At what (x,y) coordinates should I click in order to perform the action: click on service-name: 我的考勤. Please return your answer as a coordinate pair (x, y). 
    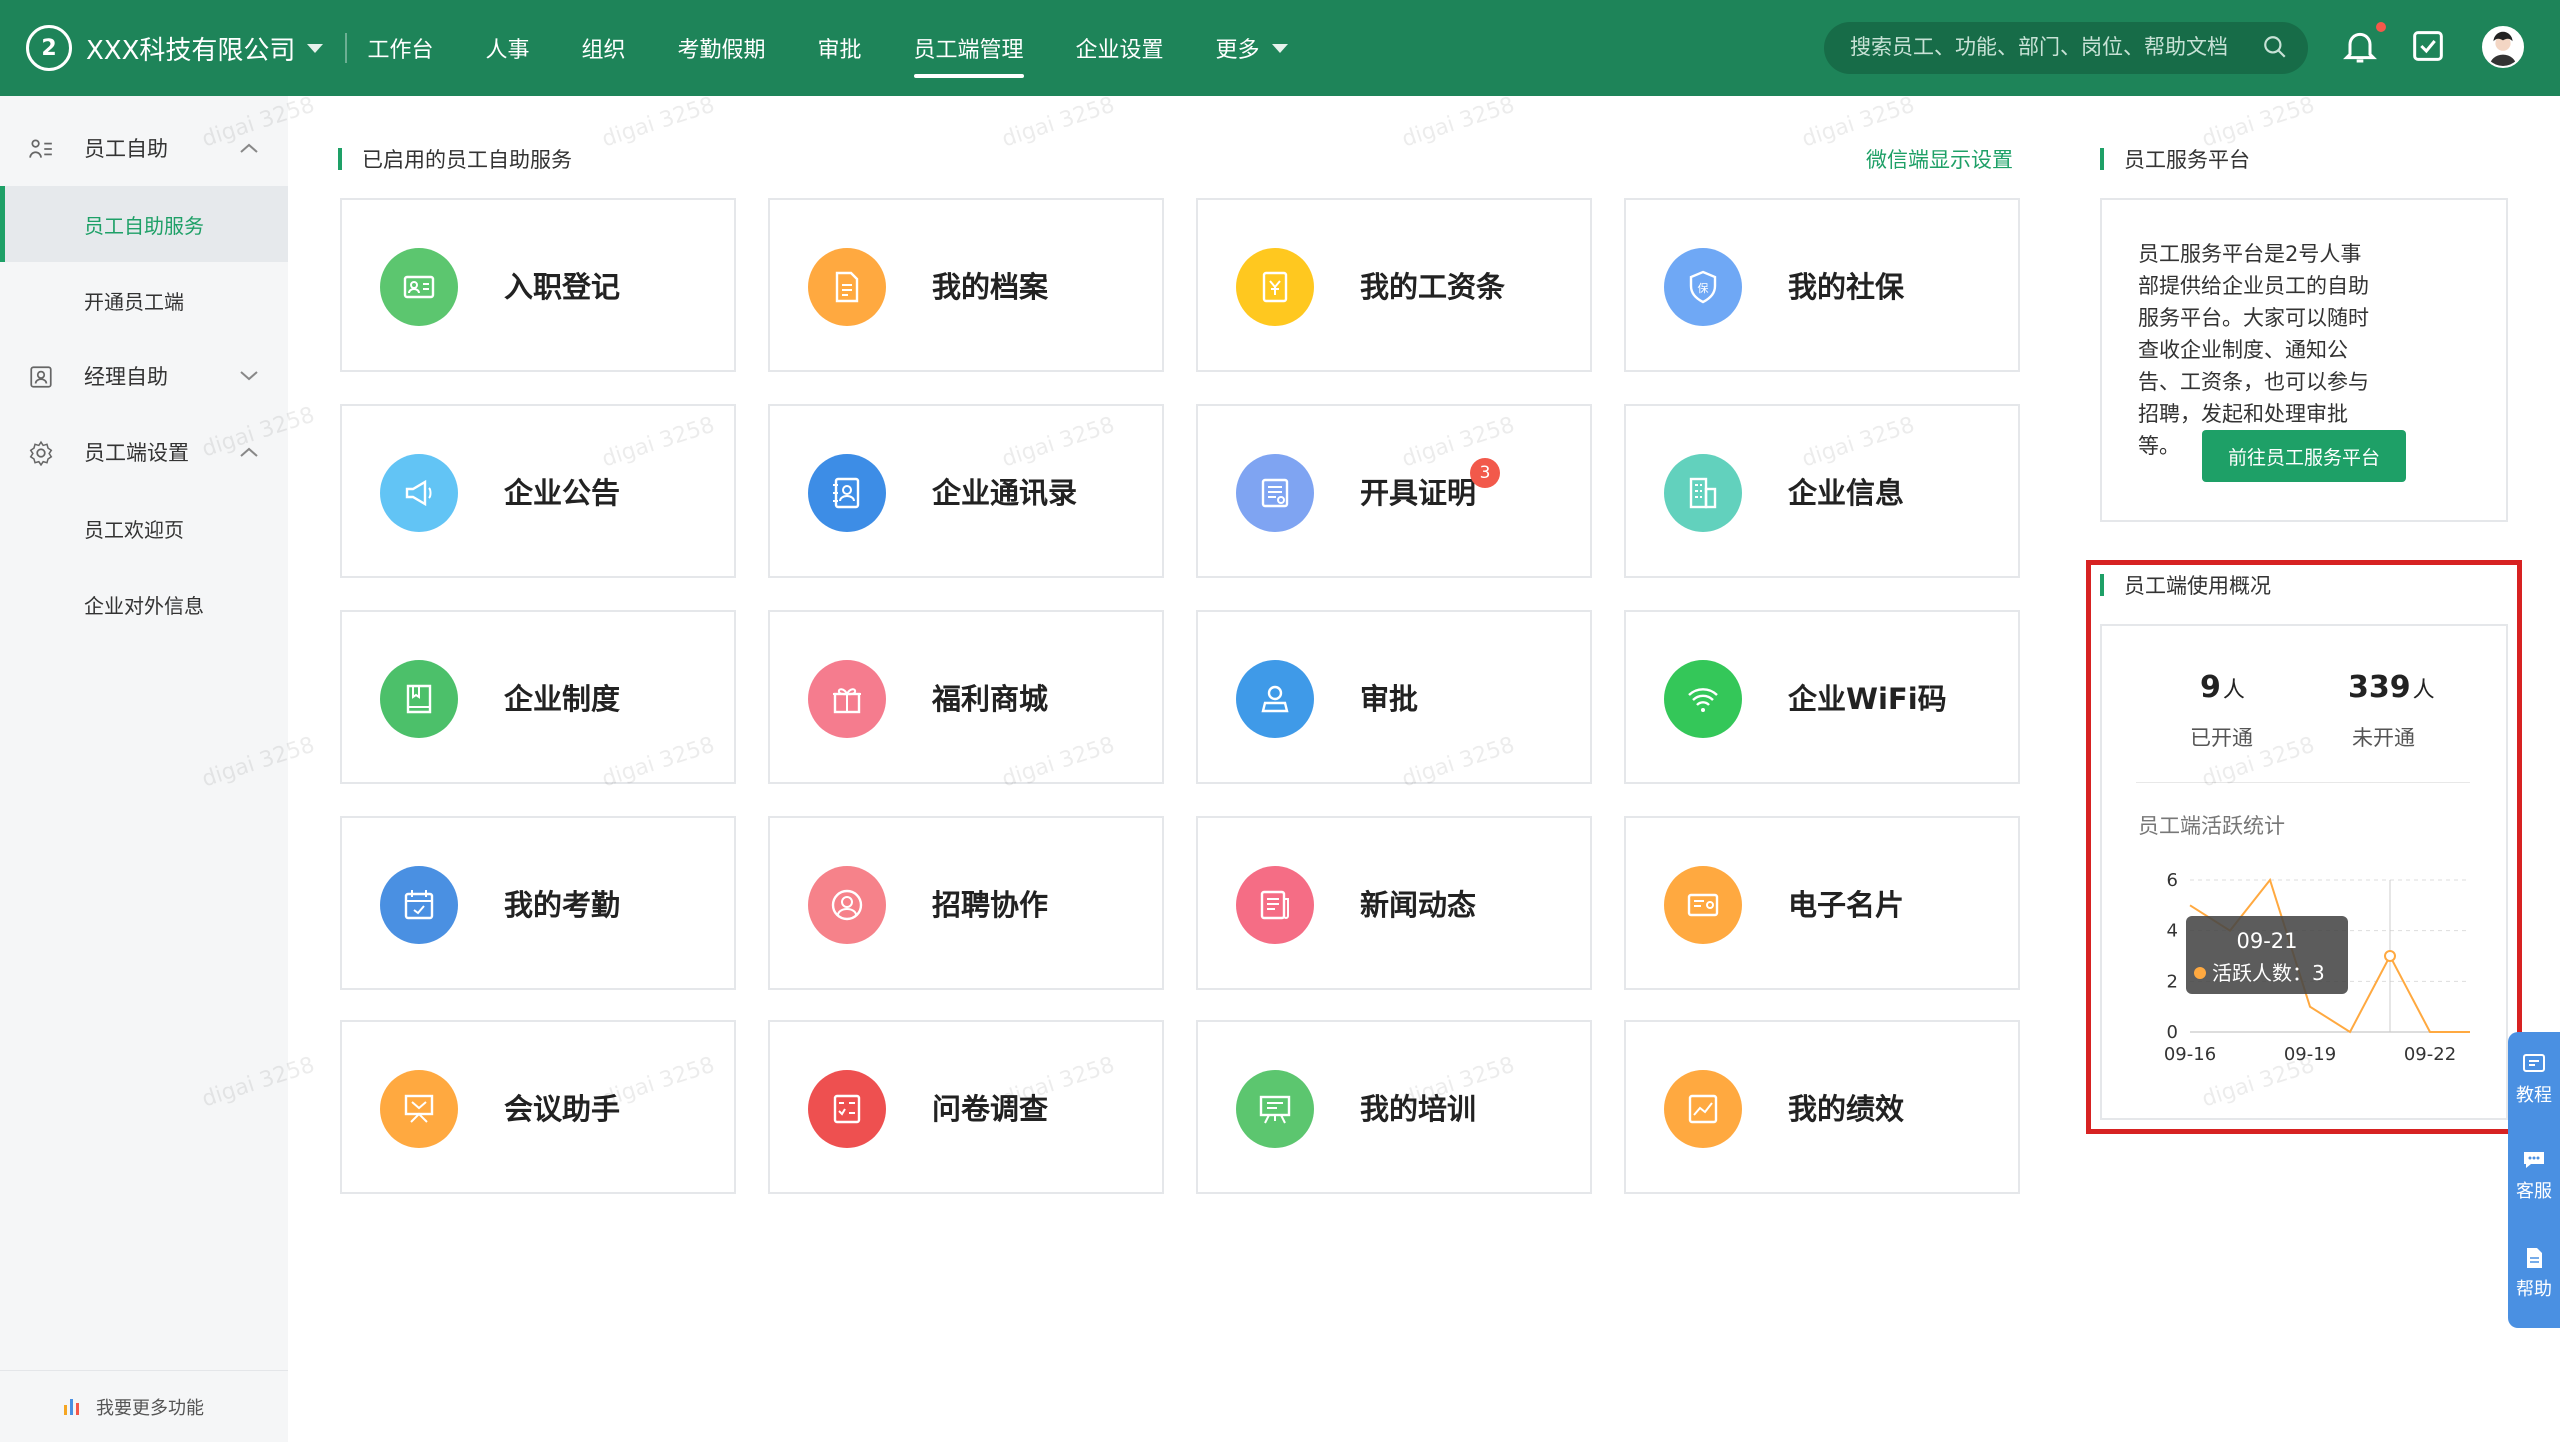
    Looking at the image, I should click on (562, 905).